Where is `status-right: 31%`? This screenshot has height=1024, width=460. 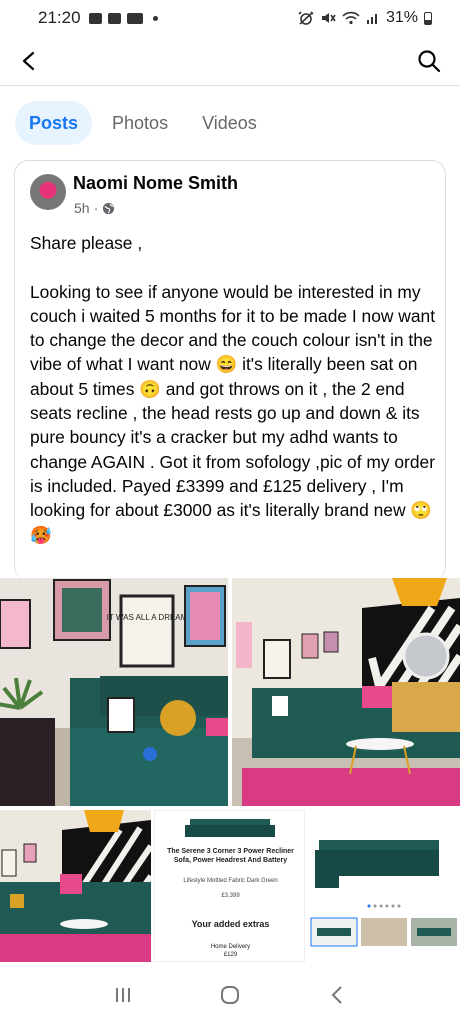 status-right: 31% is located at coordinates (365, 18).